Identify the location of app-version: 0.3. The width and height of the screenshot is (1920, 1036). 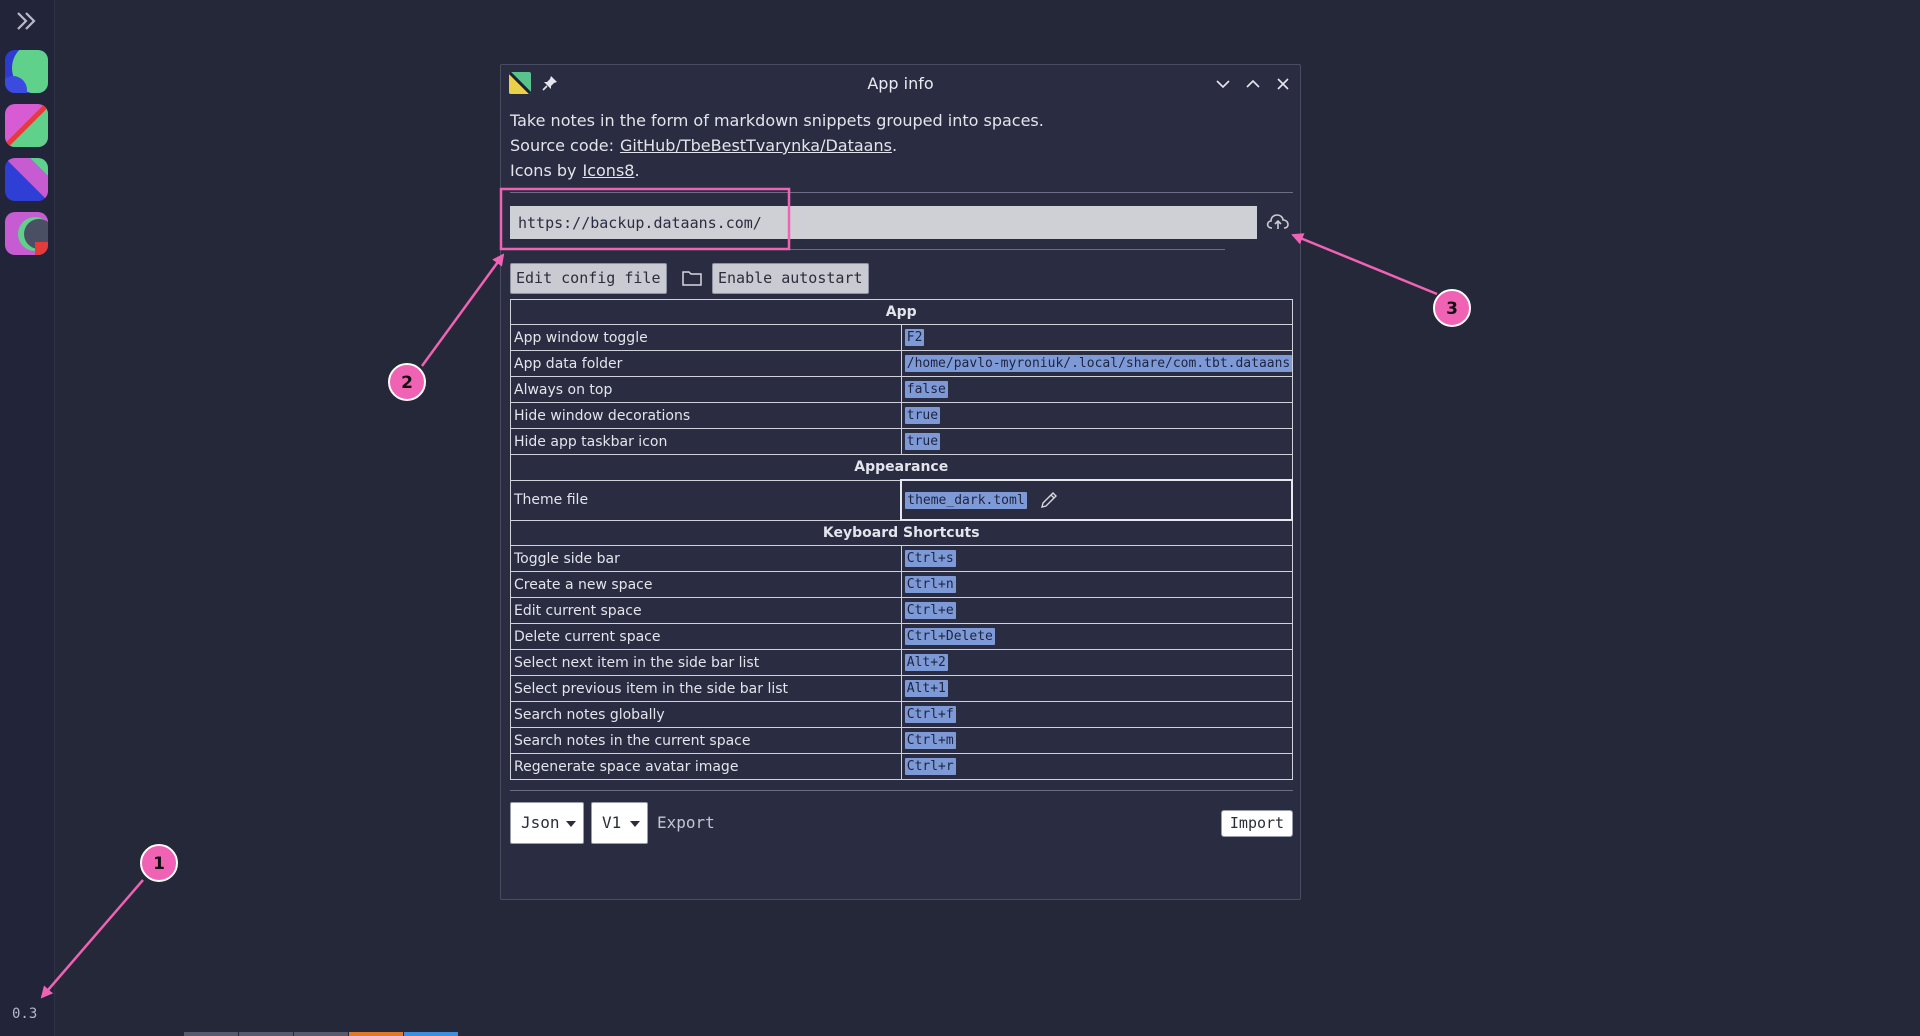
(25, 1014).